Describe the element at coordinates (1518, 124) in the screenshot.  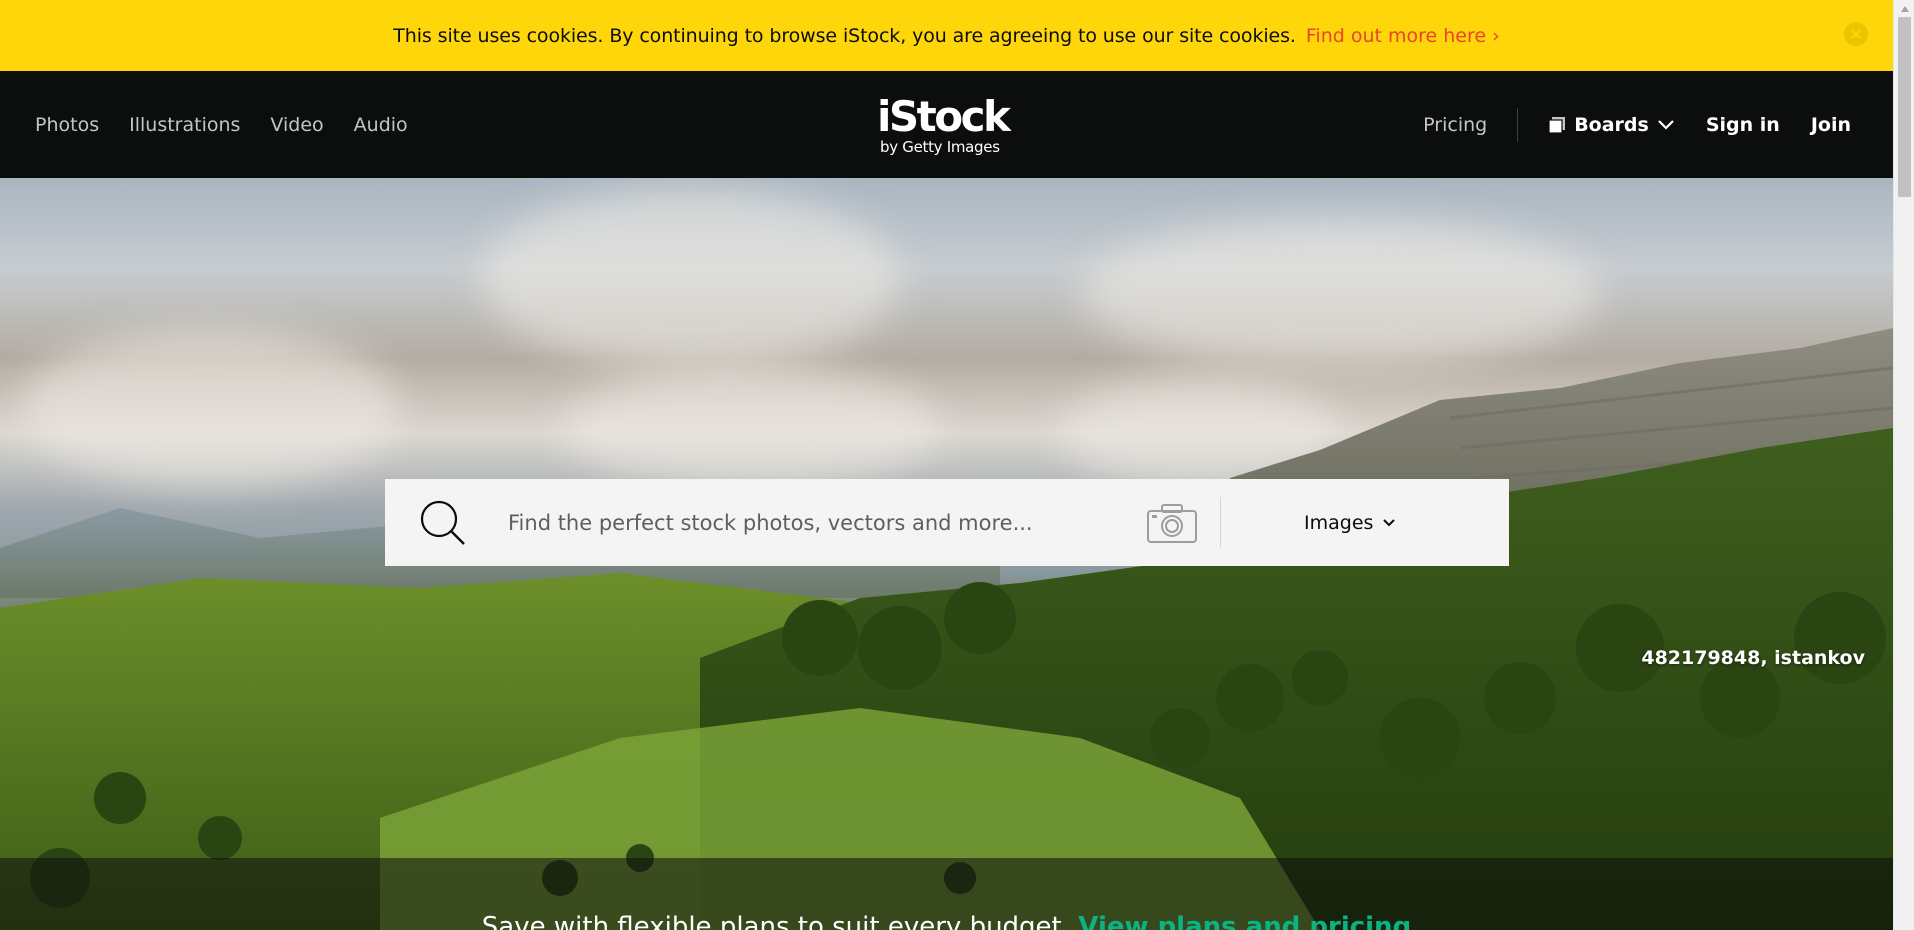
I see `nav-divider` at that location.